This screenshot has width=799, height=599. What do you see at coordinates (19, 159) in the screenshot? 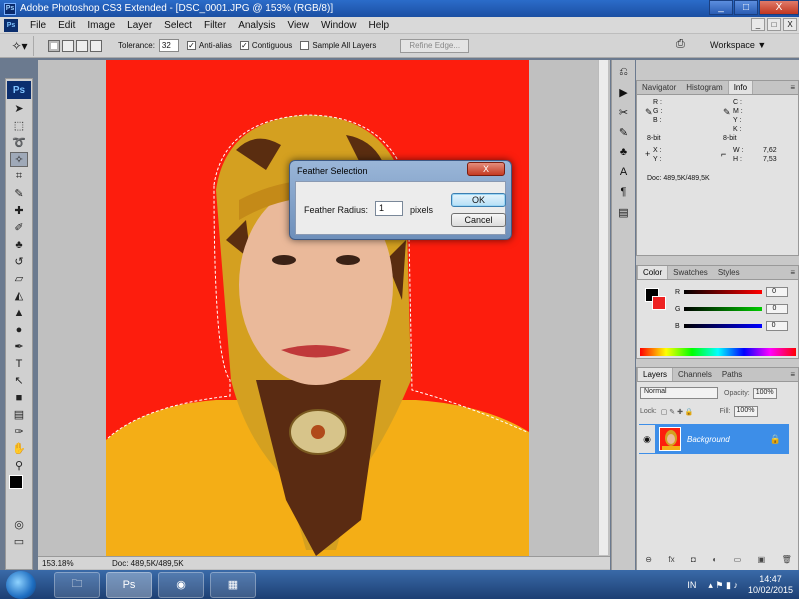
I see `magic-wand-tool-icon: ✧` at bounding box center [19, 159].